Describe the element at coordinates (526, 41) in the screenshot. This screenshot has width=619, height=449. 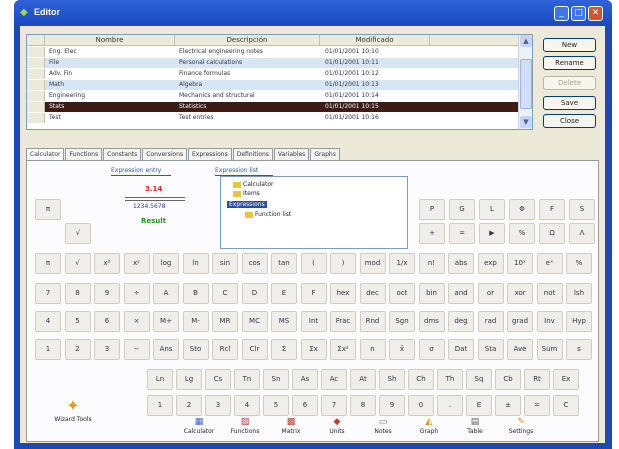
I see `scroll-up-icon: ▲` at that location.